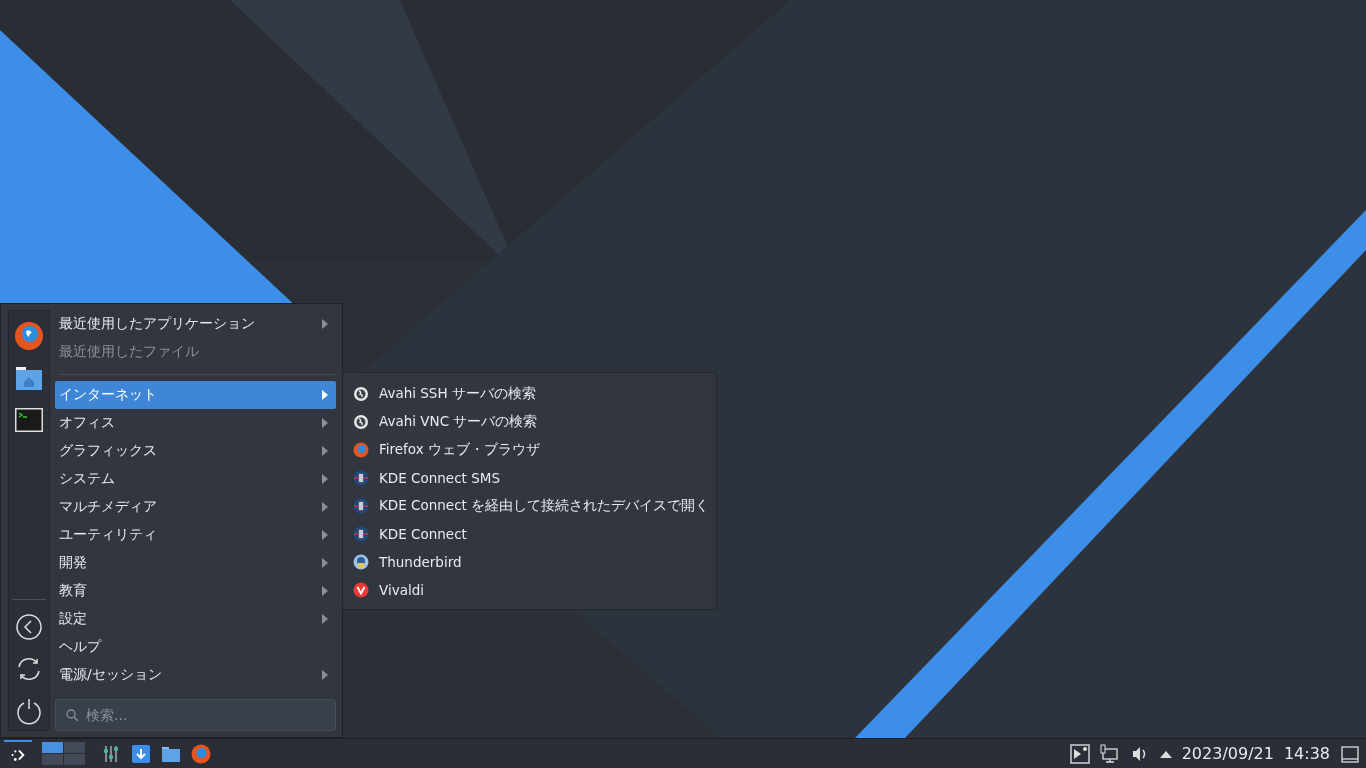 Image resolution: width=1366 pixels, height=768 pixels. Describe the element at coordinates (111, 753) in the screenshot. I see `mixer-sliders-icon` at that location.